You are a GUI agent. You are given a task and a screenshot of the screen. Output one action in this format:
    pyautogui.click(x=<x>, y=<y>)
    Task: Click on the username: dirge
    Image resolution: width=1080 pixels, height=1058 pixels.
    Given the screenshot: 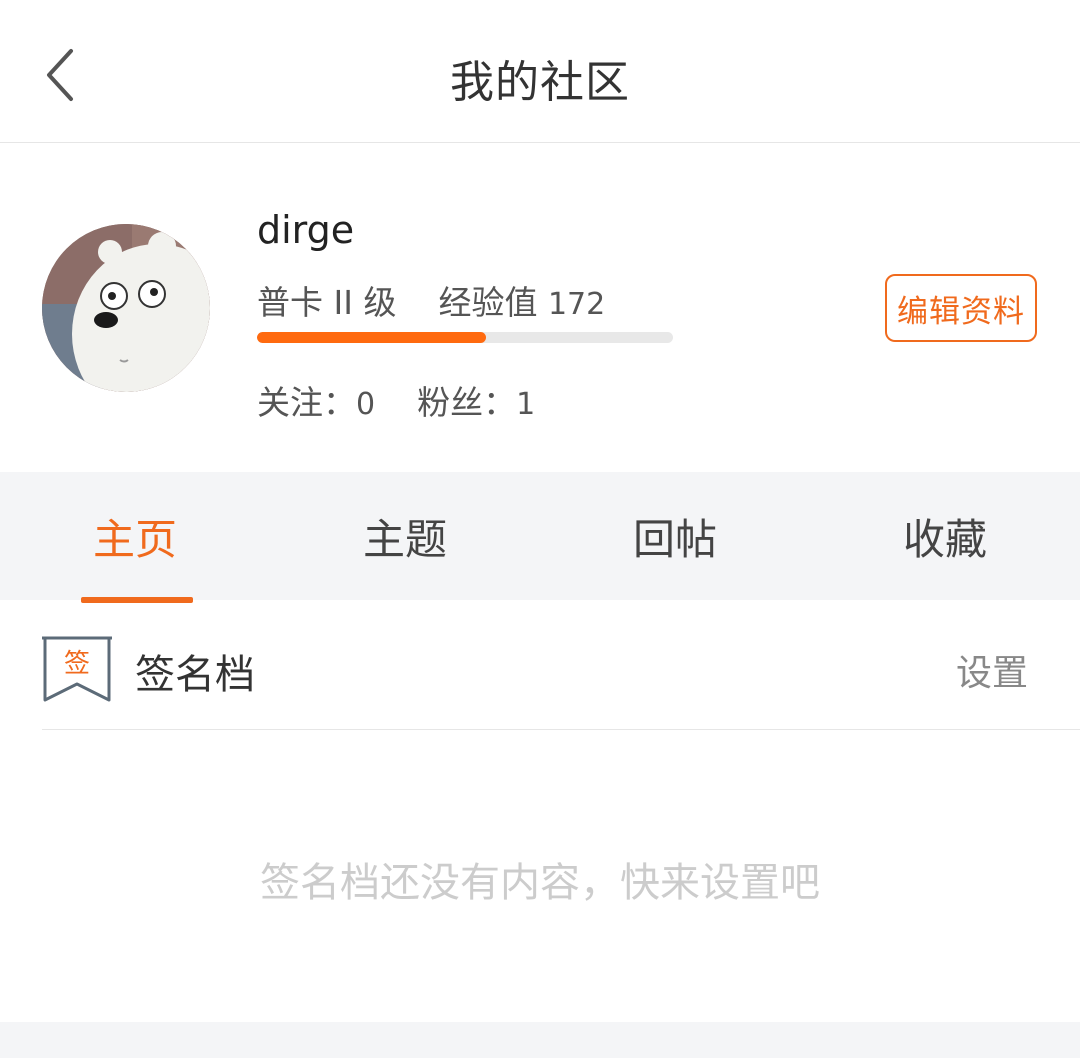 What is the action you would take?
    pyautogui.click(x=306, y=230)
    